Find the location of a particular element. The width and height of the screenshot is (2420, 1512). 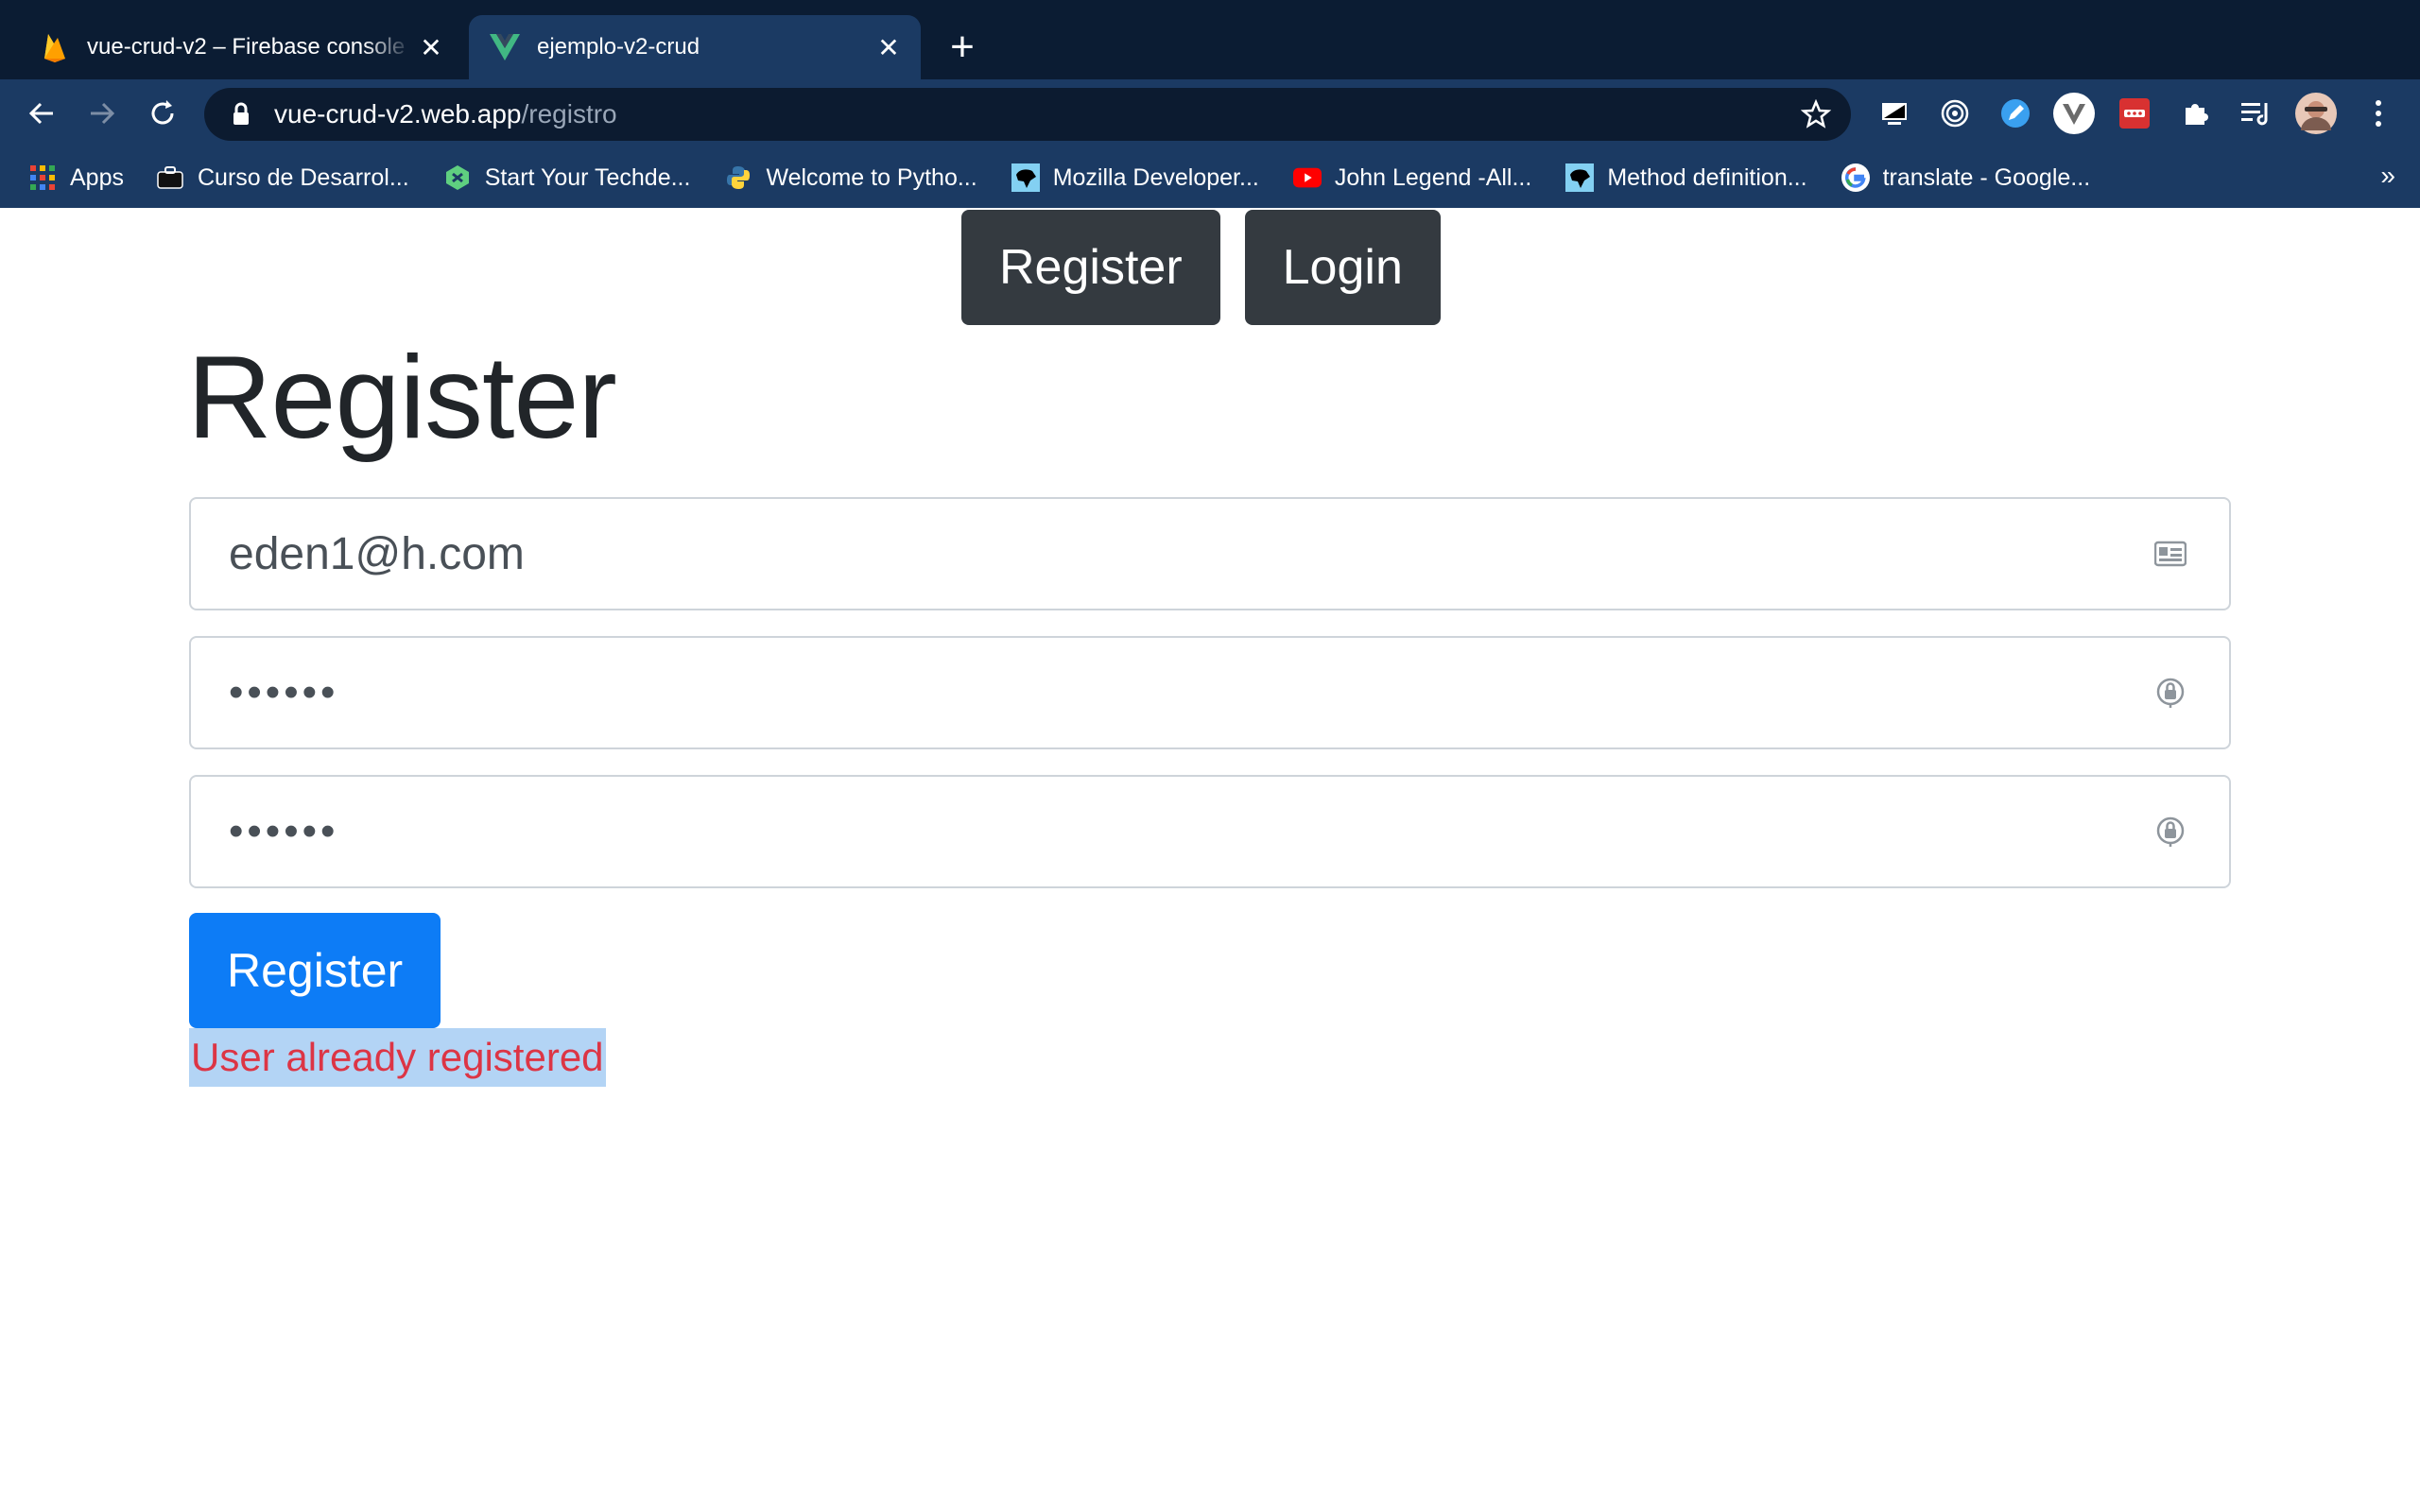

screen-extension-icon is located at coordinates (1894, 113).